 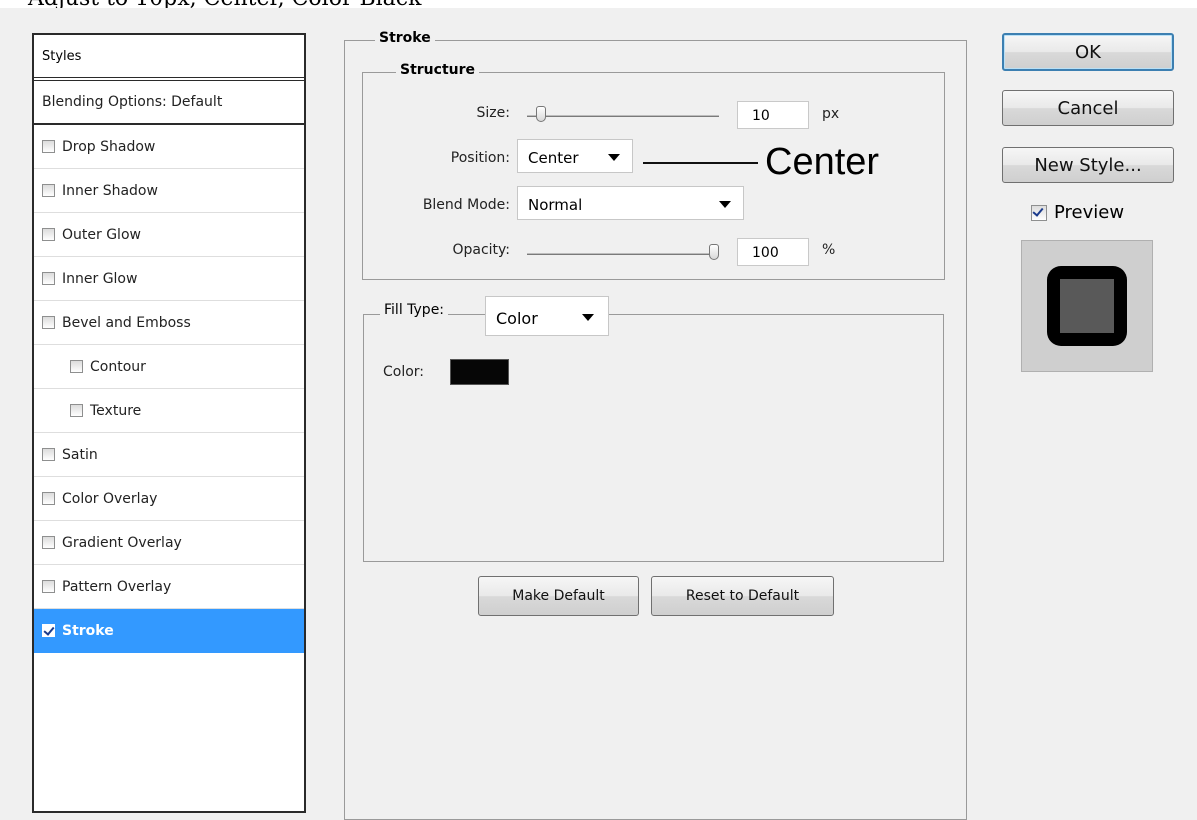 I want to click on stroke-title: Stroke, so click(x=405, y=38).